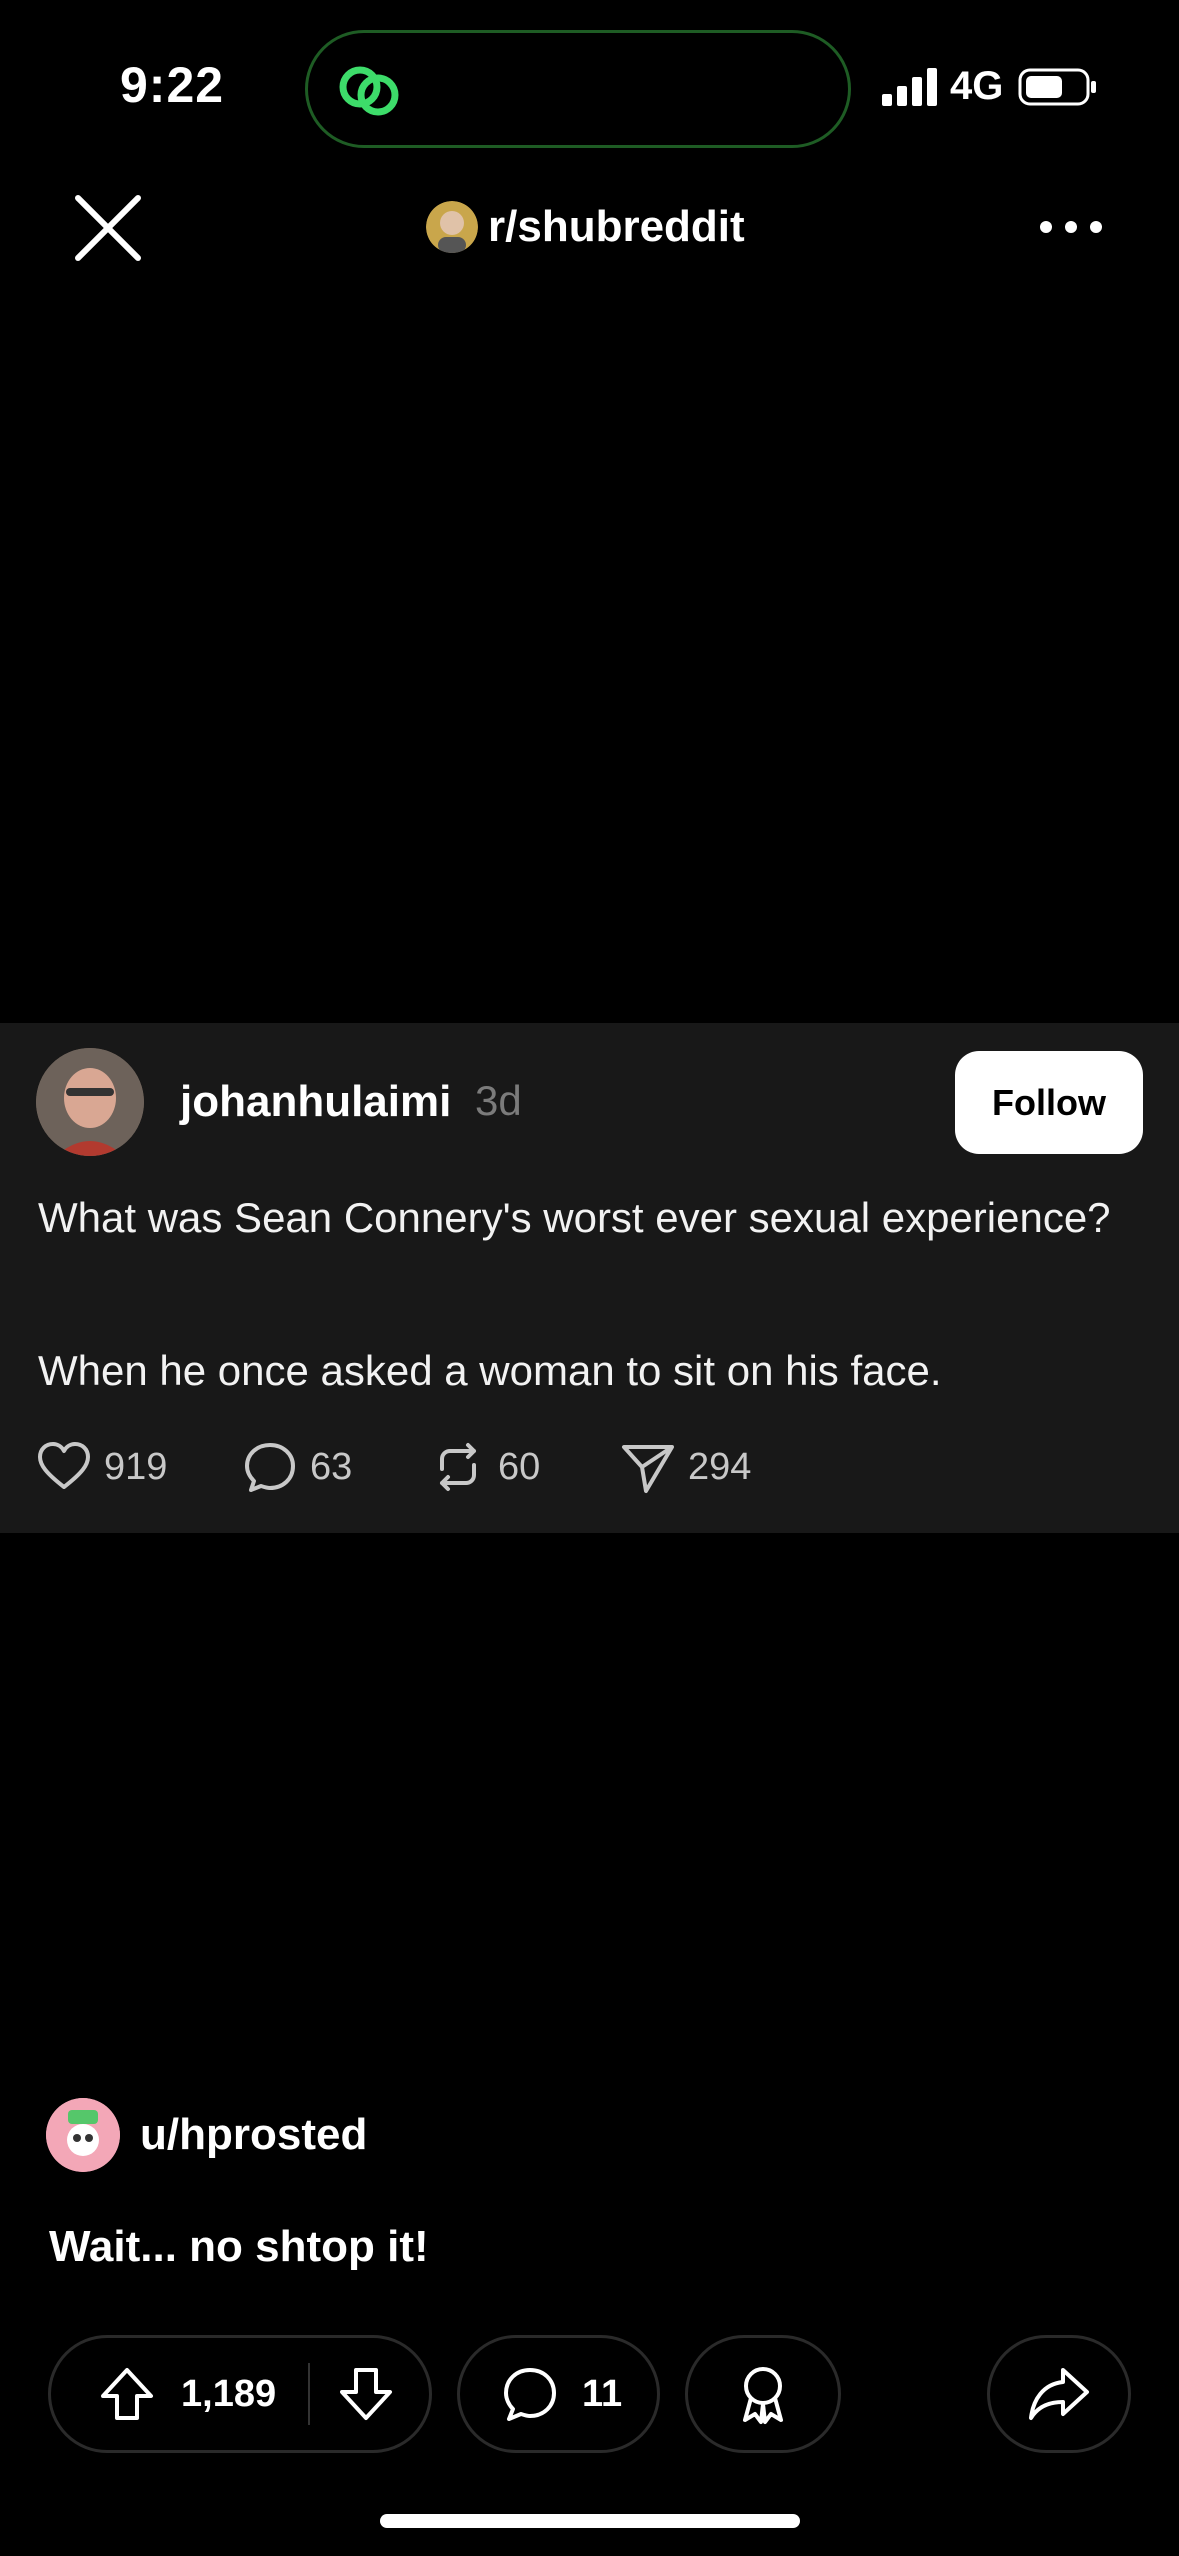 The height and width of the screenshot is (2556, 1179). What do you see at coordinates (83, 2135) in the screenshot?
I see `poster-avatar` at bounding box center [83, 2135].